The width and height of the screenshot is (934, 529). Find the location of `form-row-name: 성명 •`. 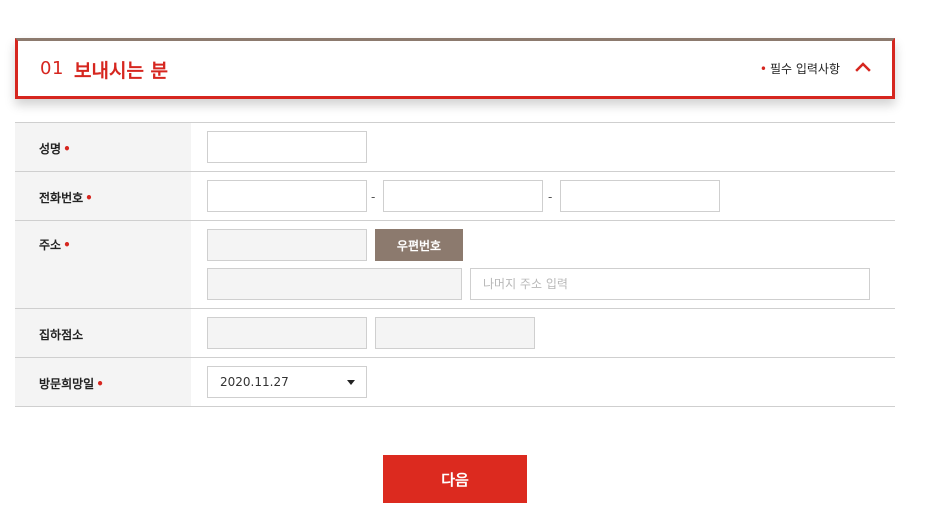

form-row-name: 성명 • is located at coordinates (455, 147).